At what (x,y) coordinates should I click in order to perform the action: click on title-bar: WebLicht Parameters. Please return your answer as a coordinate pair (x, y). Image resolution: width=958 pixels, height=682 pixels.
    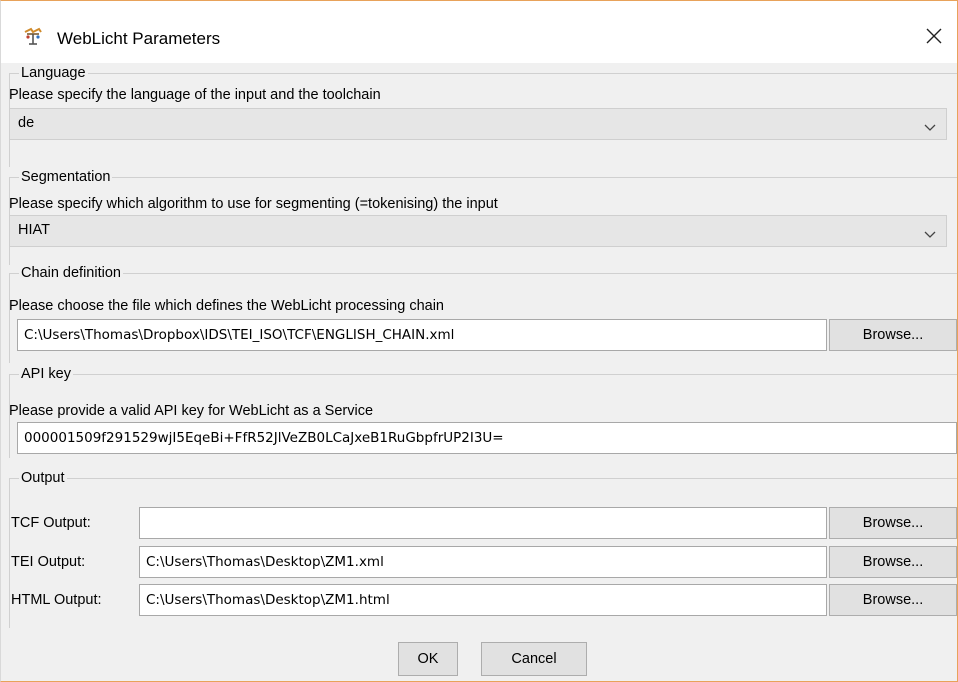
    Looking at the image, I should click on (479, 32).